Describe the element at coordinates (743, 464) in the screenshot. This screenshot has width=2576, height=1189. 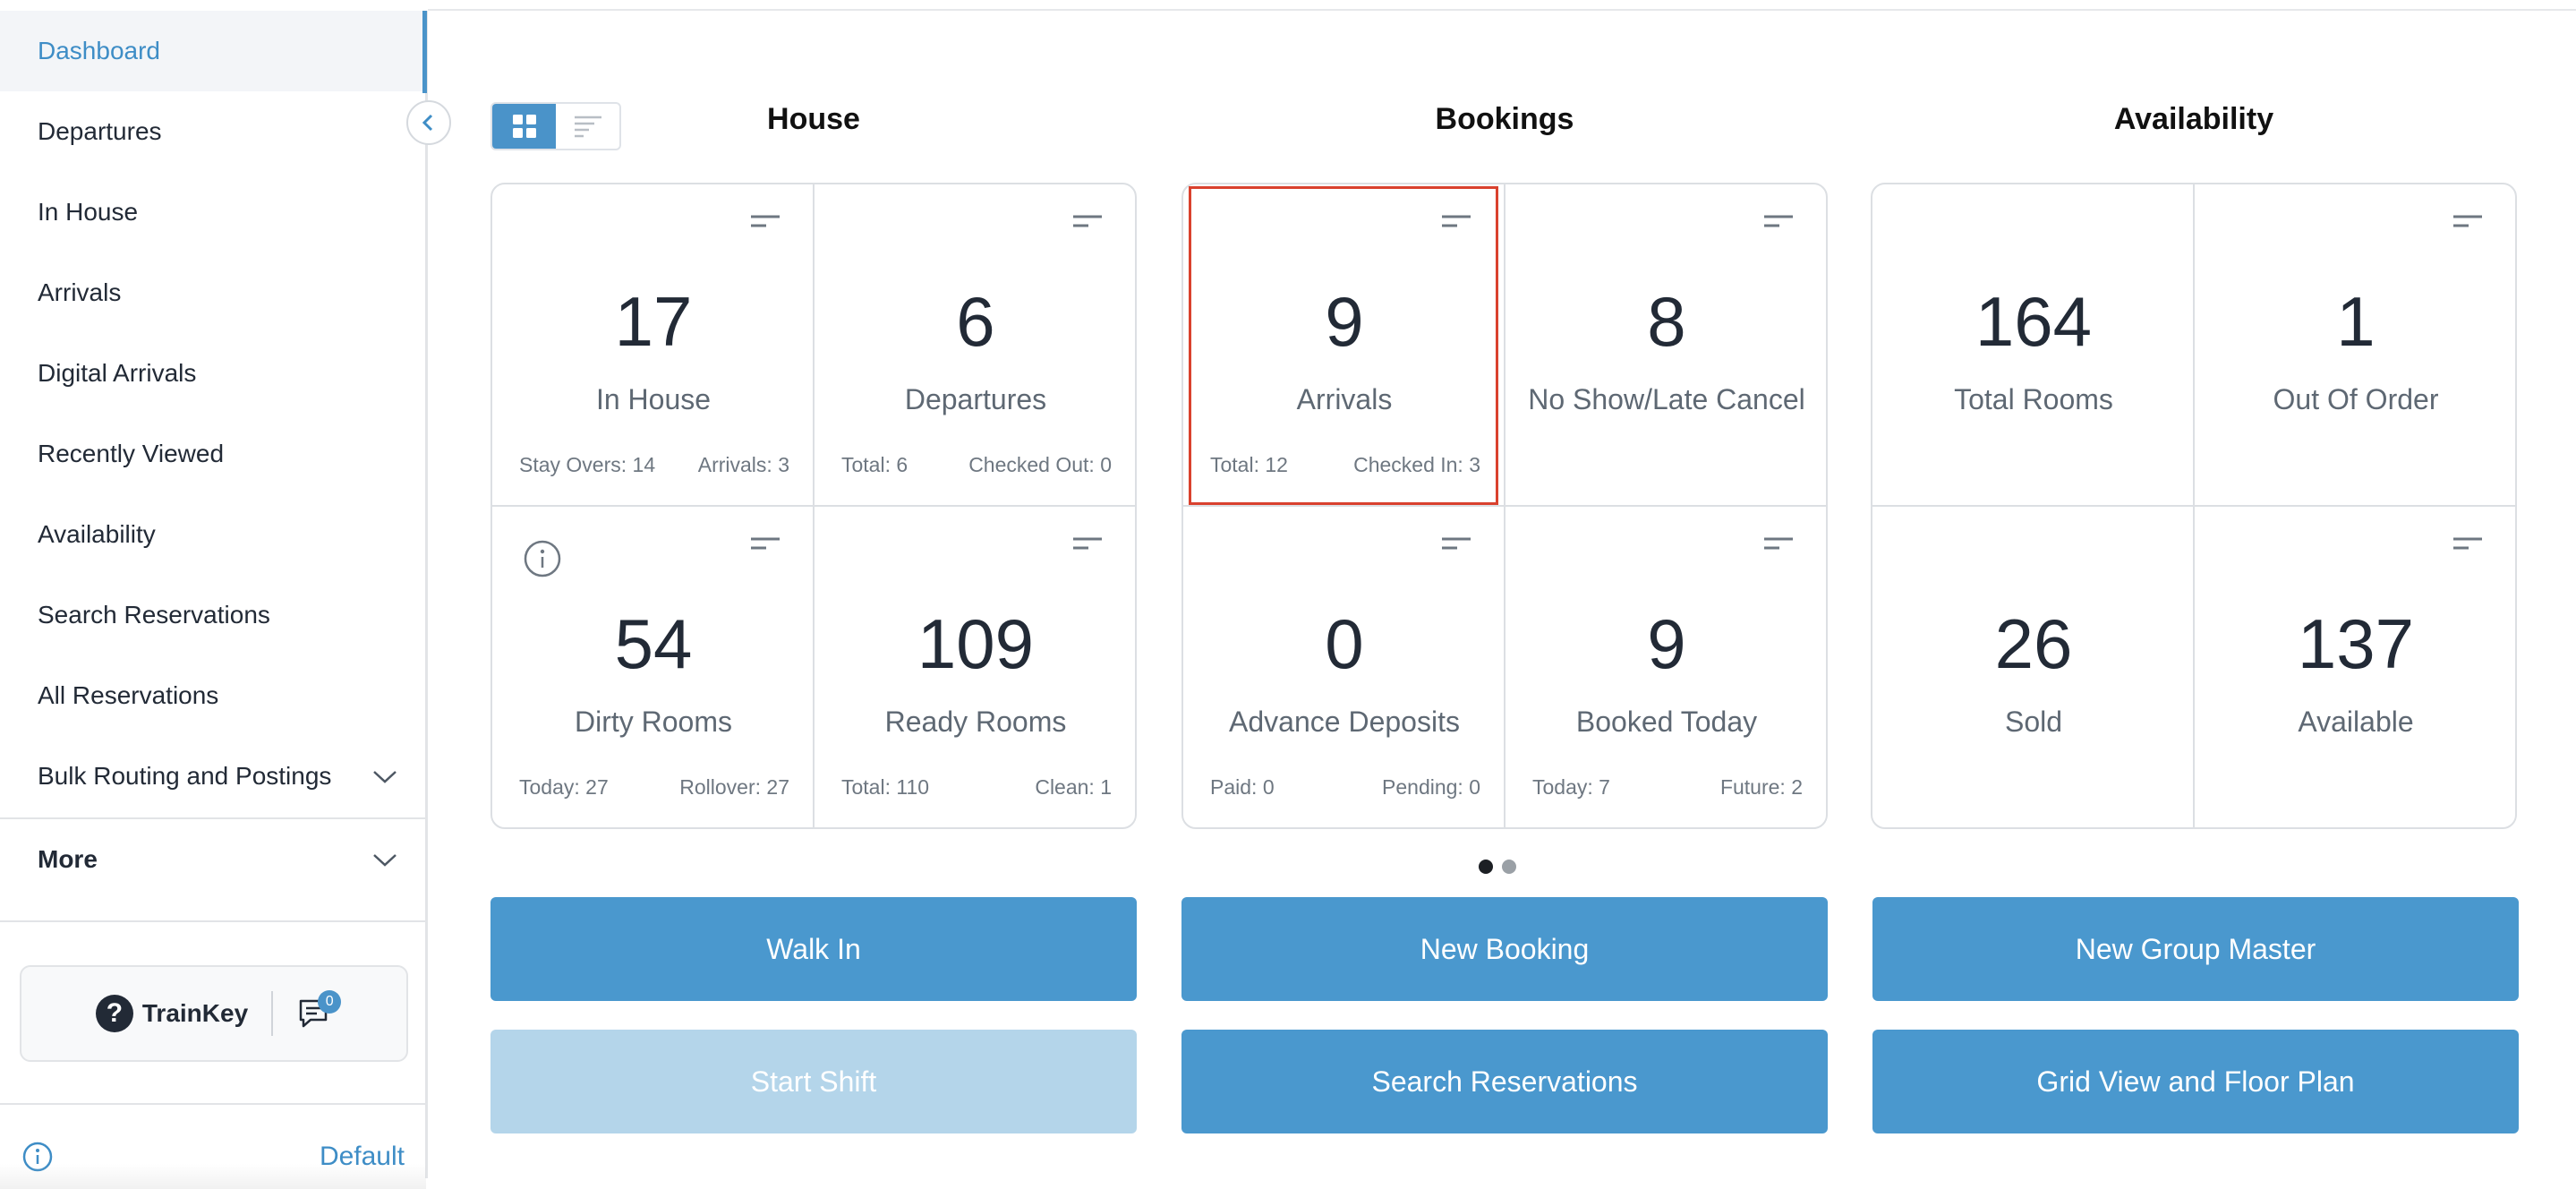
I see `tile-sub-right: Arrivals: 3` at that location.